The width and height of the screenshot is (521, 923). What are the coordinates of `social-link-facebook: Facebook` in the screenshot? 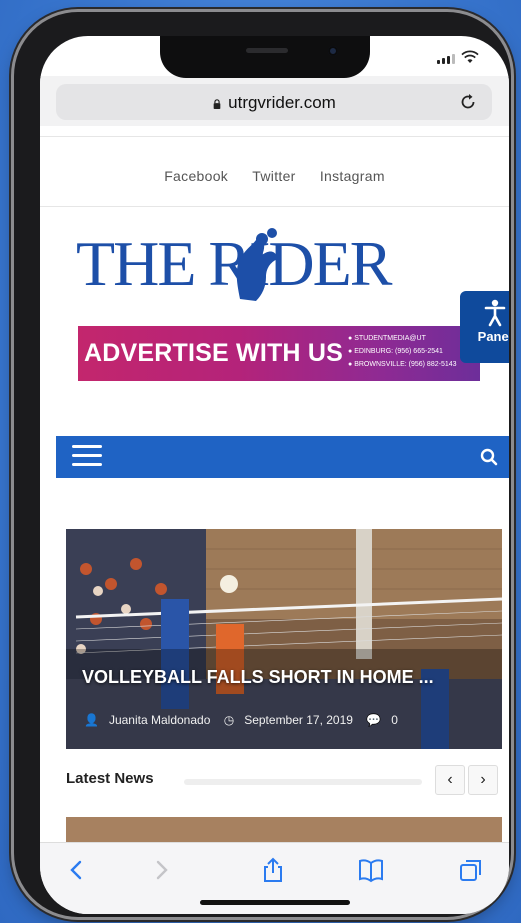 It's located at (196, 176).